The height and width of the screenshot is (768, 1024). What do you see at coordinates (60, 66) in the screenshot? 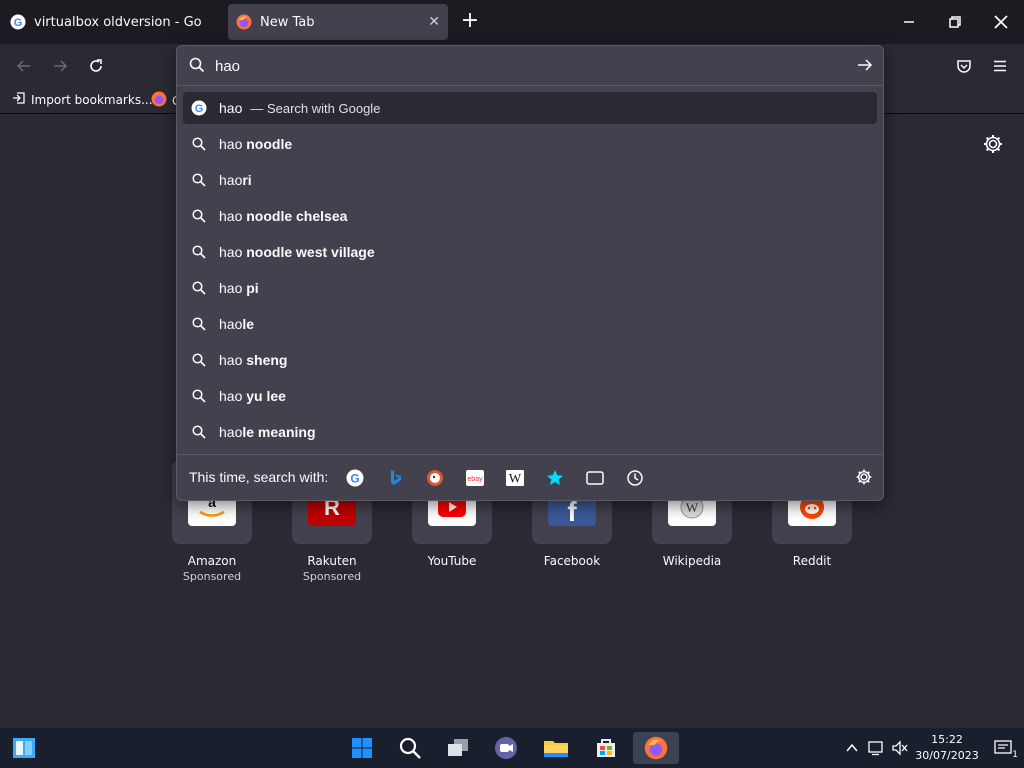
I see `forward-icon` at bounding box center [60, 66].